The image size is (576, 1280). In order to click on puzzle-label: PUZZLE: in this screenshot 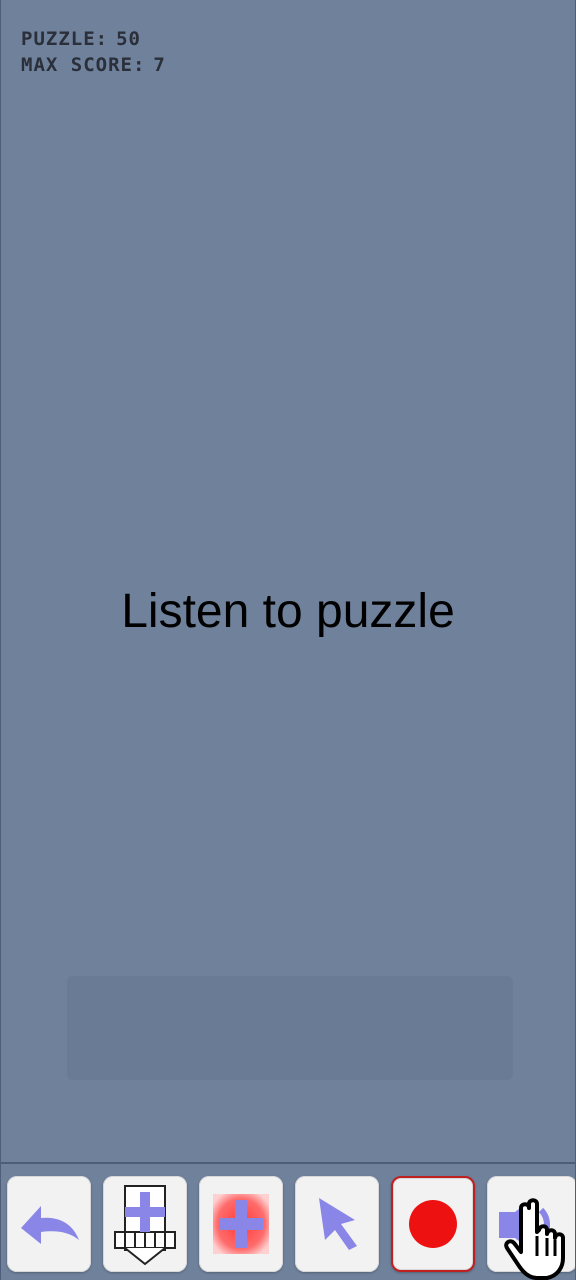, I will do `click(65, 39)`.